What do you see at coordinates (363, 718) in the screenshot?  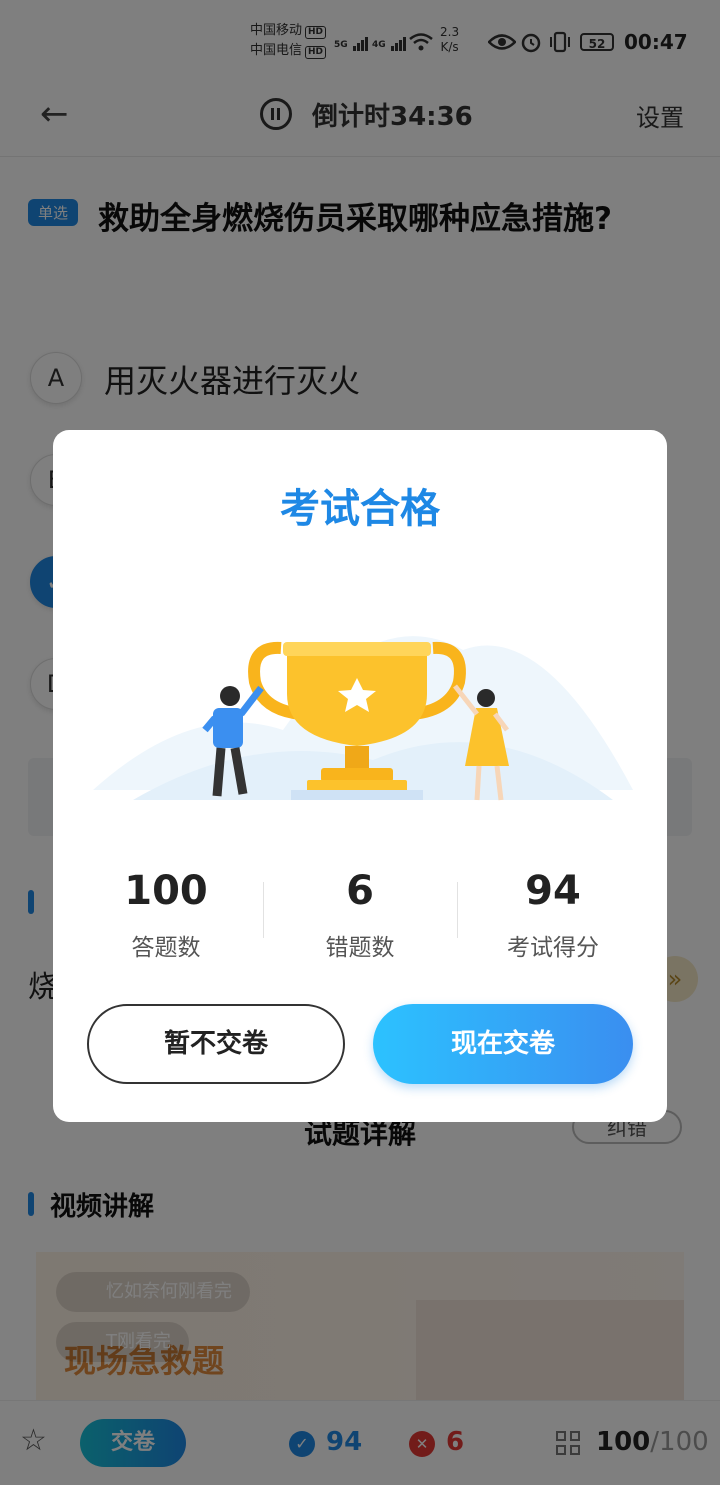 I see `trophy-illustration` at bounding box center [363, 718].